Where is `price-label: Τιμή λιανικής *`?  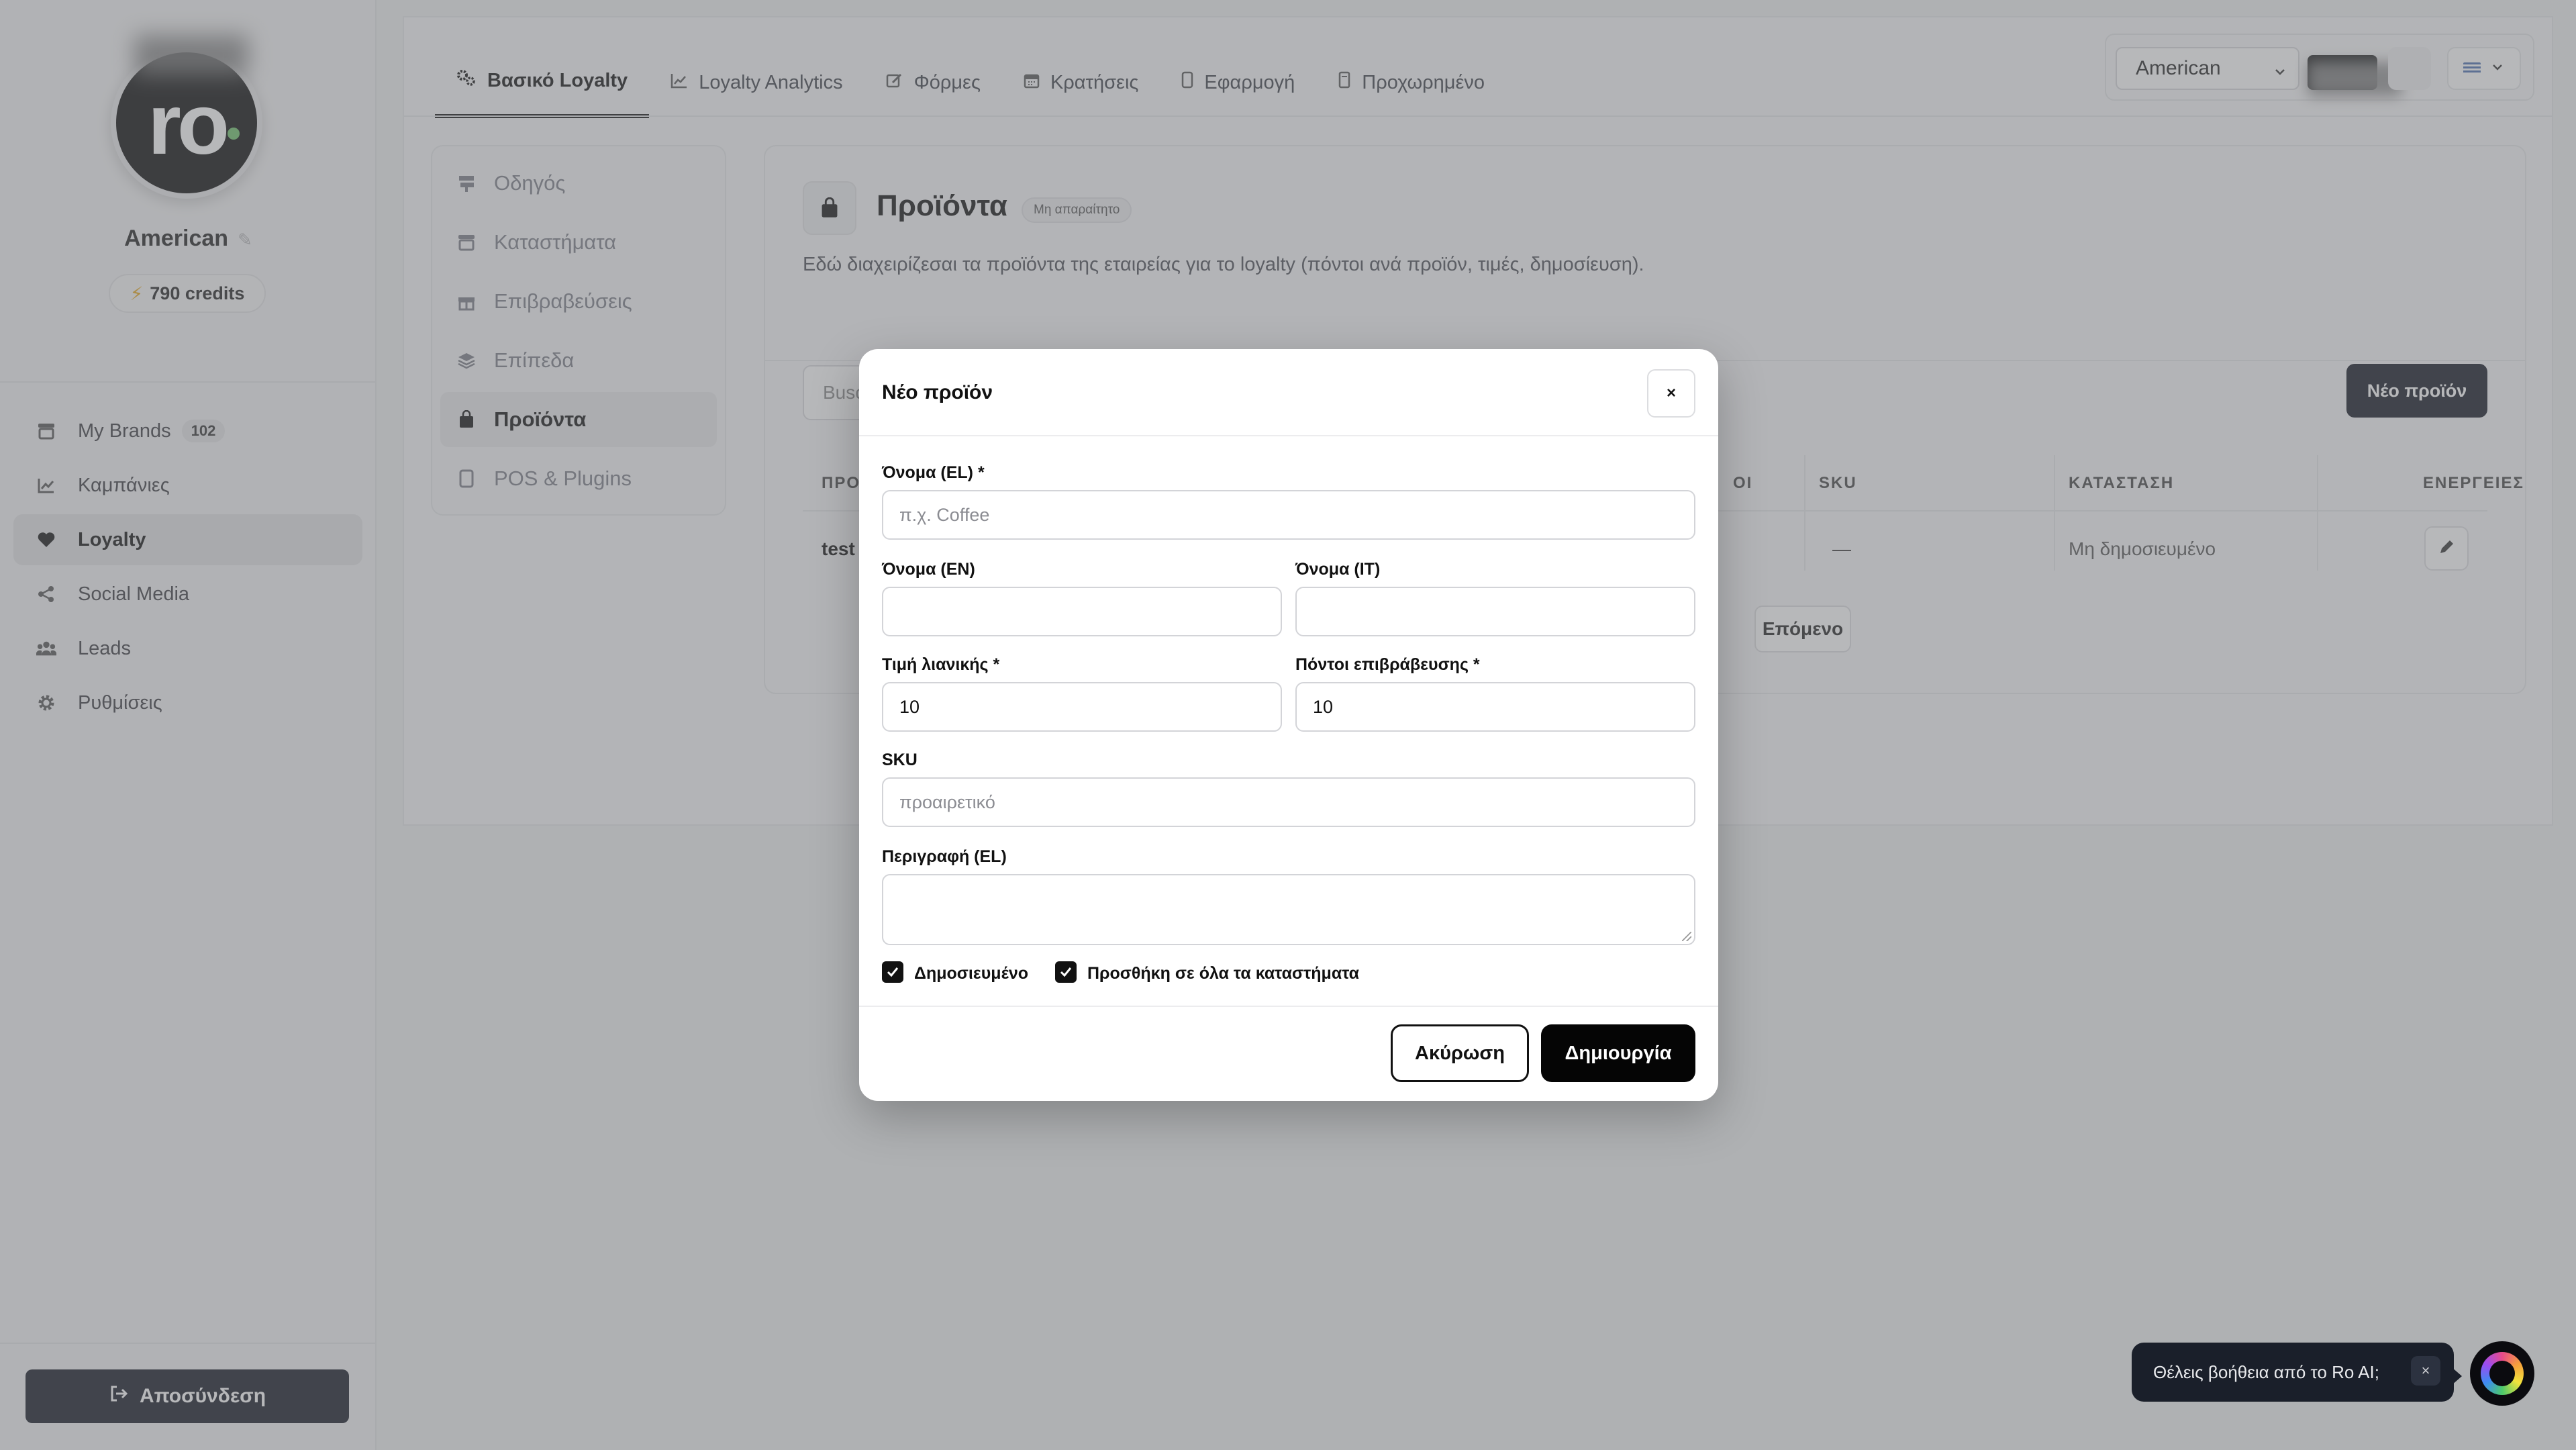 price-label: Τιμή λιανικής * is located at coordinates (941, 664).